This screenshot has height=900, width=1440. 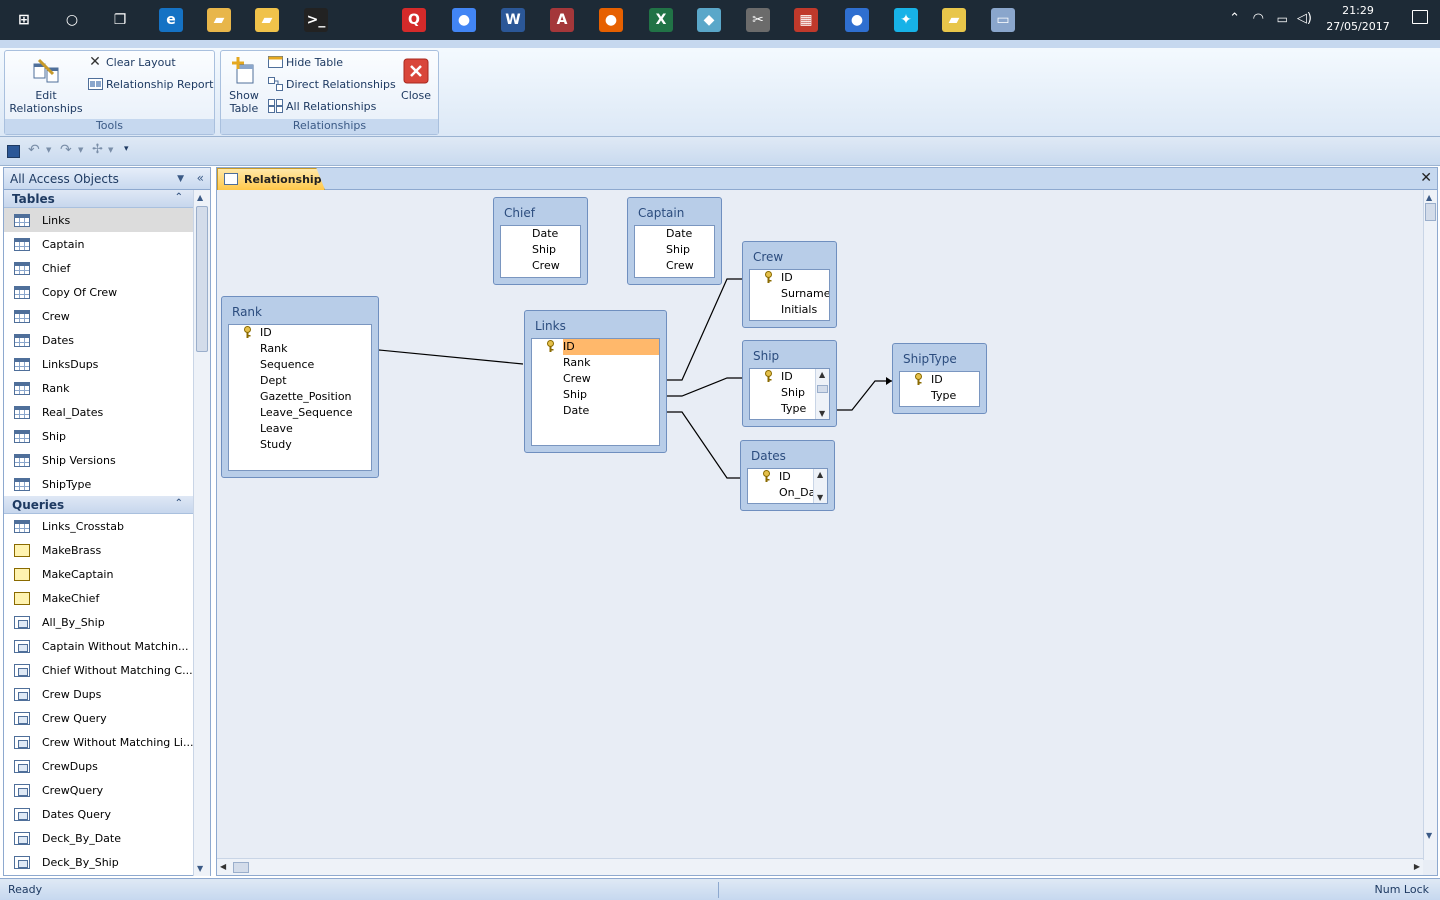 I want to click on field-row: Gazette_Position, so click(x=315, y=397).